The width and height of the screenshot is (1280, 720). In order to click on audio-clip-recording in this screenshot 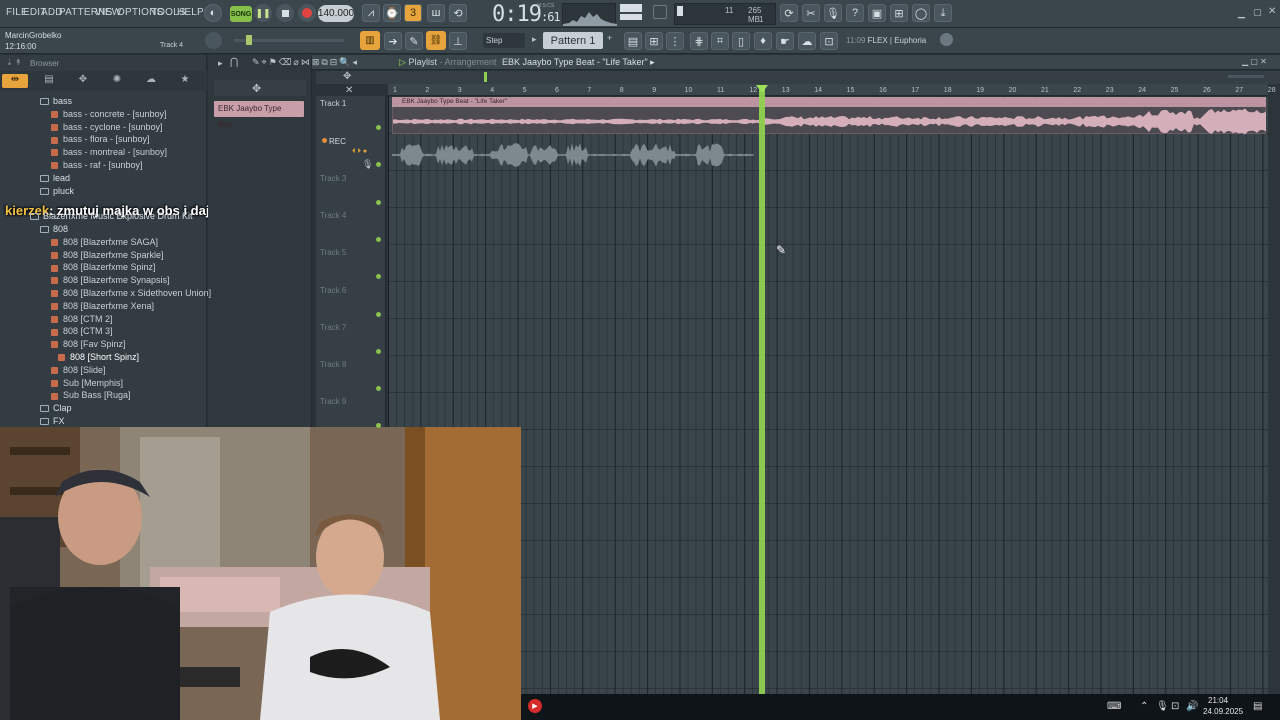, I will do `click(574, 155)`.